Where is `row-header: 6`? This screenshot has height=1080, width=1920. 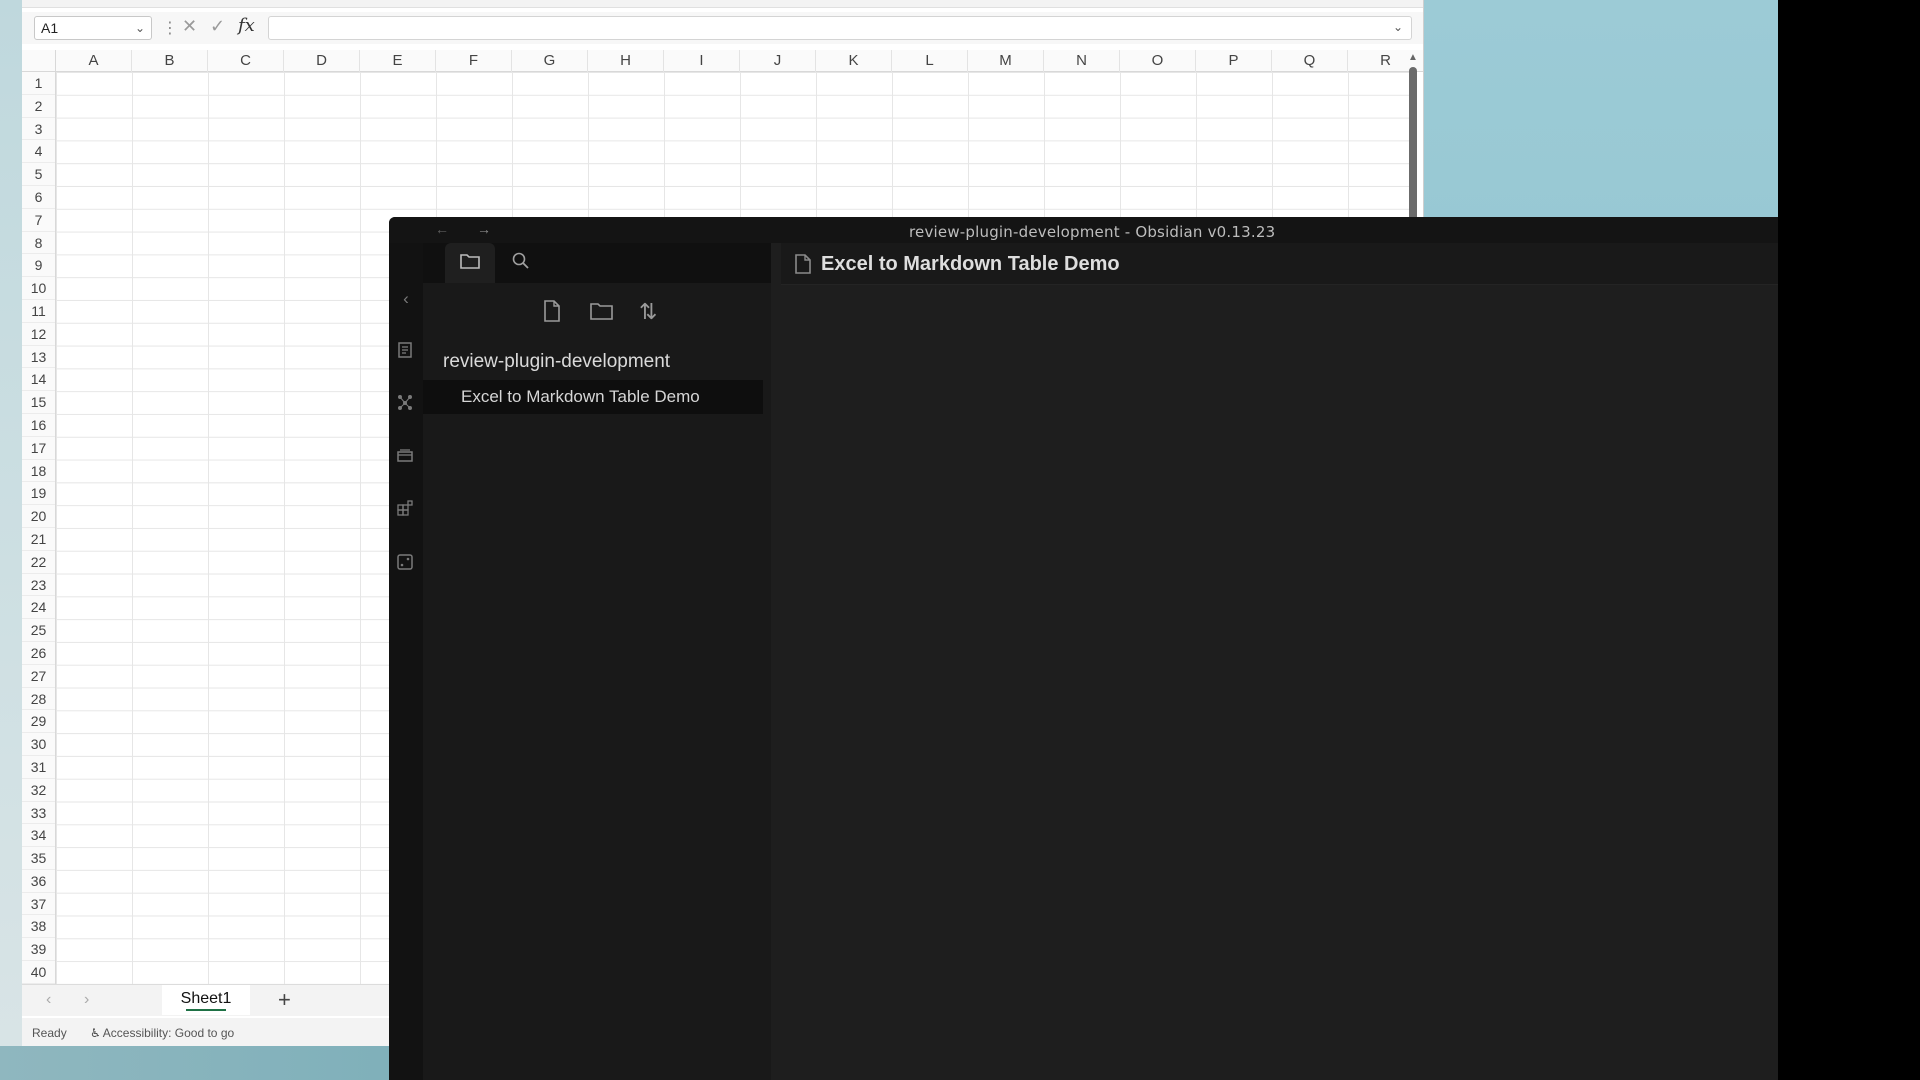 row-header: 6 is located at coordinates (38, 197).